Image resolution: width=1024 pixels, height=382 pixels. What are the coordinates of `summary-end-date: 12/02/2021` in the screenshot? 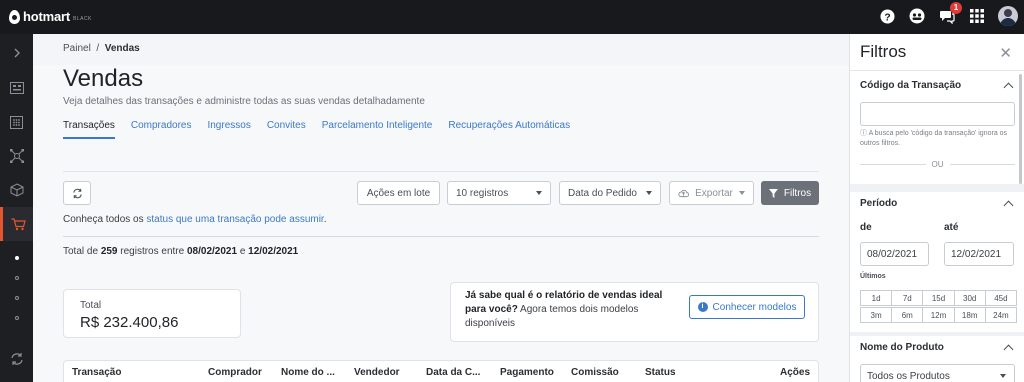 It's located at (273, 251).